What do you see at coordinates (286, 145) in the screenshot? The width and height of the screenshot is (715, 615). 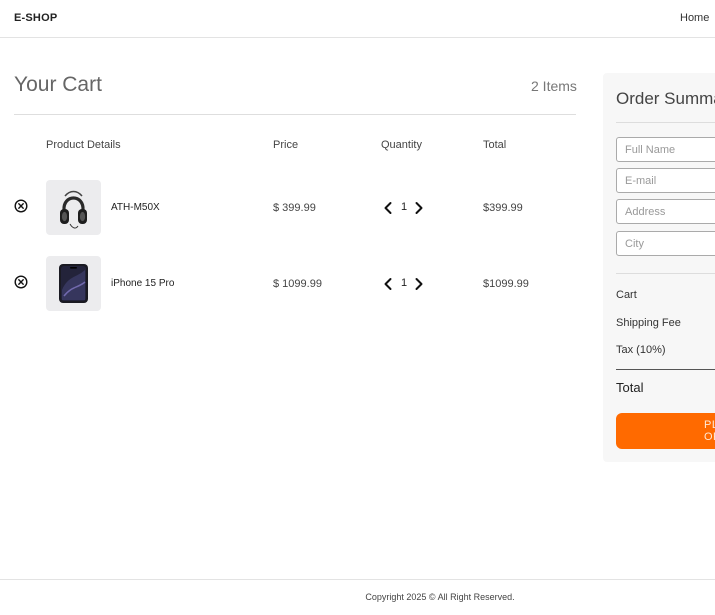 I see `column-header-price: Price` at bounding box center [286, 145].